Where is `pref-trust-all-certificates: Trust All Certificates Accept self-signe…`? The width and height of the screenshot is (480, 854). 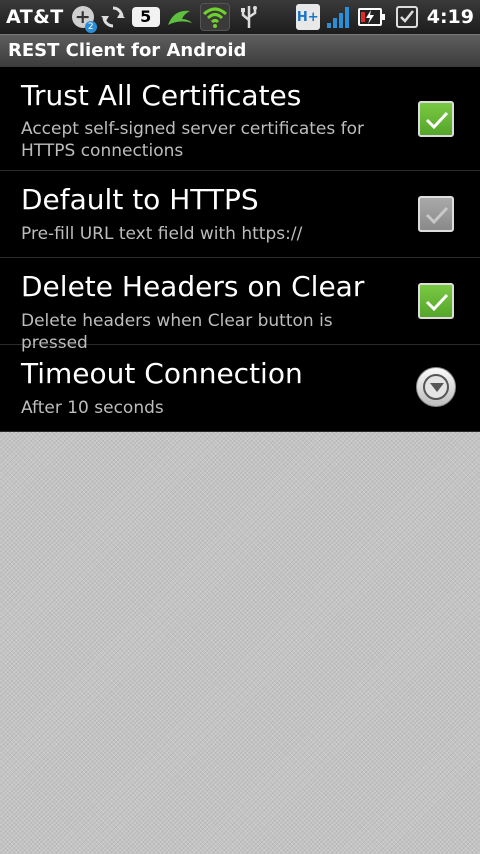 pref-trust-all-certificates: Trust All Certificates Accept self-signe… is located at coordinates (240, 119).